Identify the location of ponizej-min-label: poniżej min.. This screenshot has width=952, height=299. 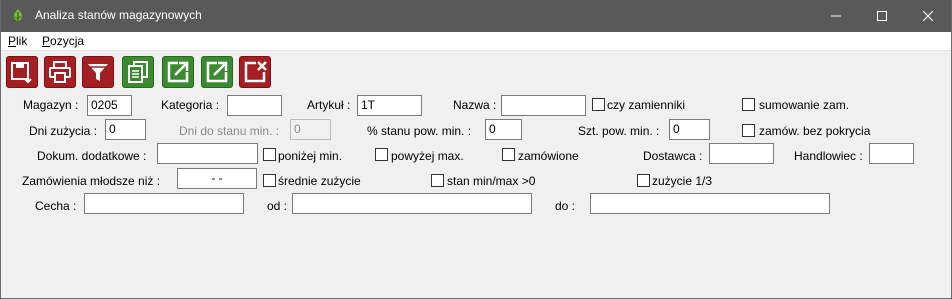
(310, 156).